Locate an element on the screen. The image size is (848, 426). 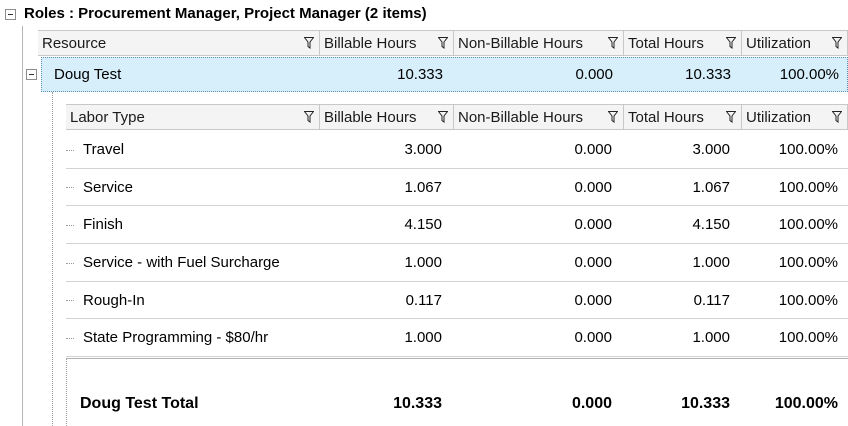
summary-utilization: 100.00% is located at coordinates (806, 403).